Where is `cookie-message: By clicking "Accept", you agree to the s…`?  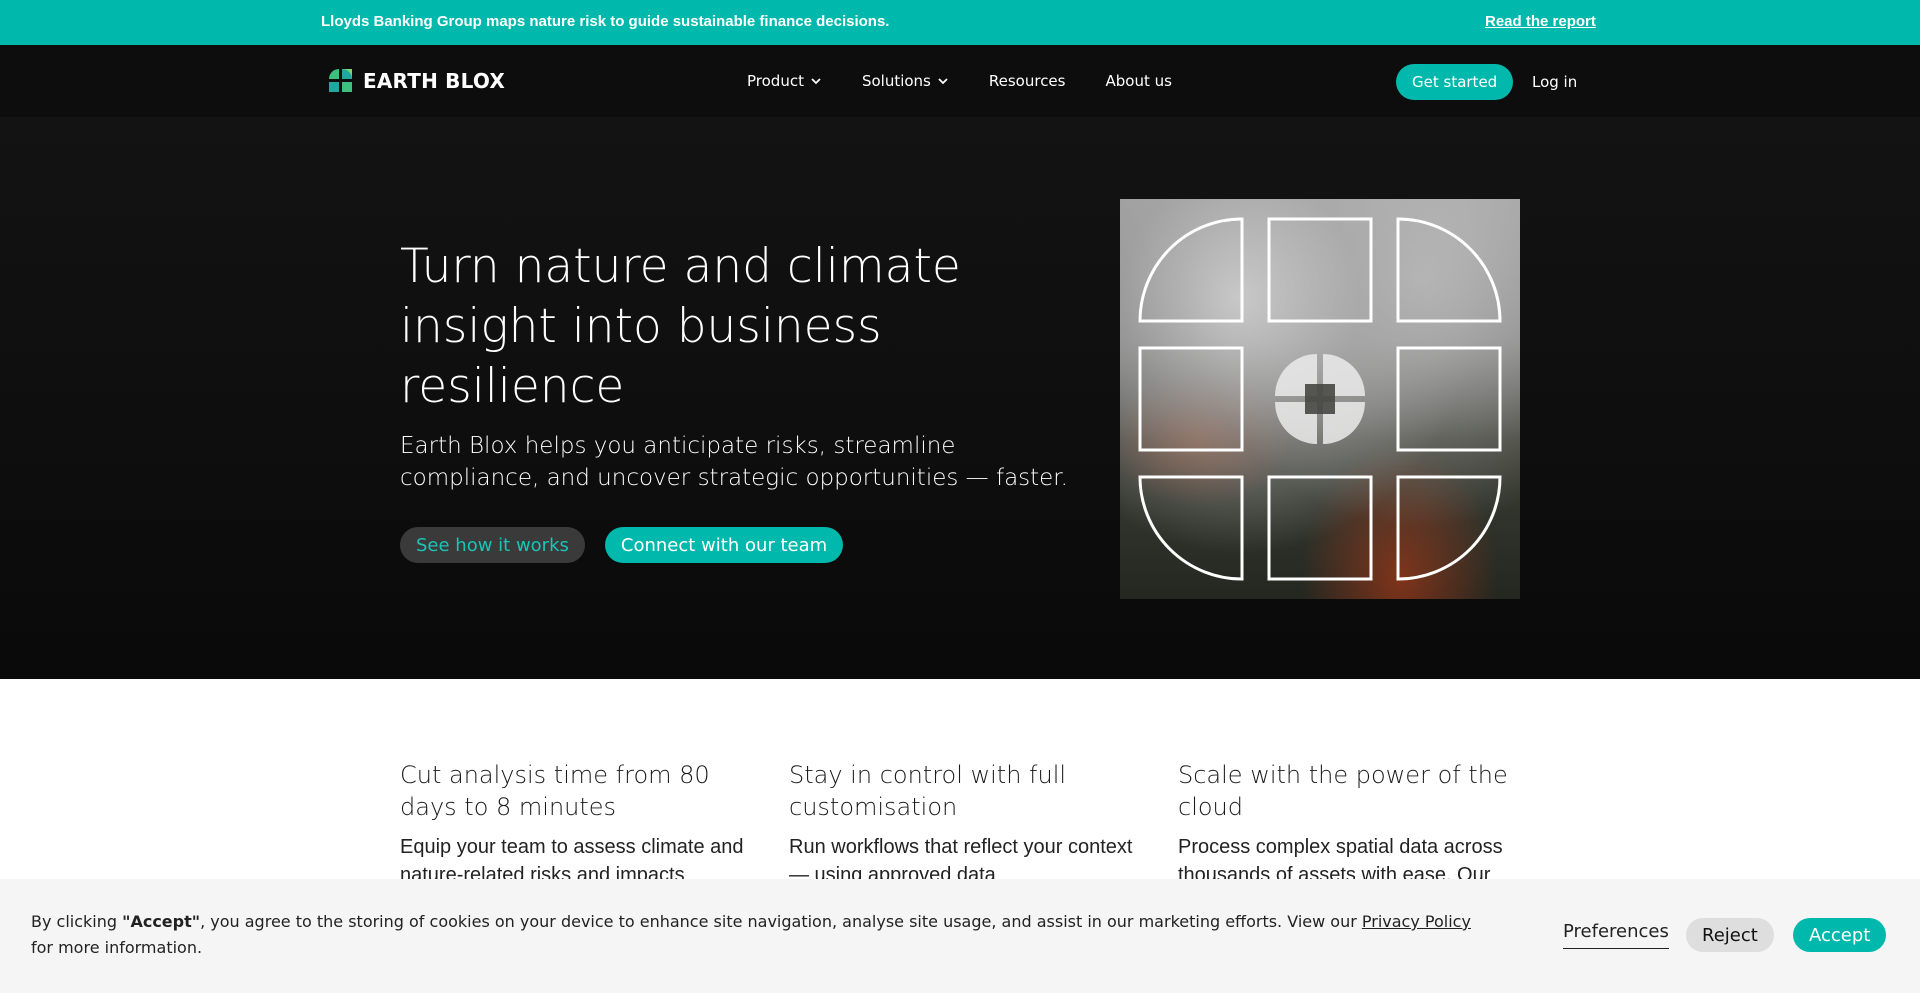
cookie-message: By clicking "Accept", you agree to the s… is located at coordinates (761, 935).